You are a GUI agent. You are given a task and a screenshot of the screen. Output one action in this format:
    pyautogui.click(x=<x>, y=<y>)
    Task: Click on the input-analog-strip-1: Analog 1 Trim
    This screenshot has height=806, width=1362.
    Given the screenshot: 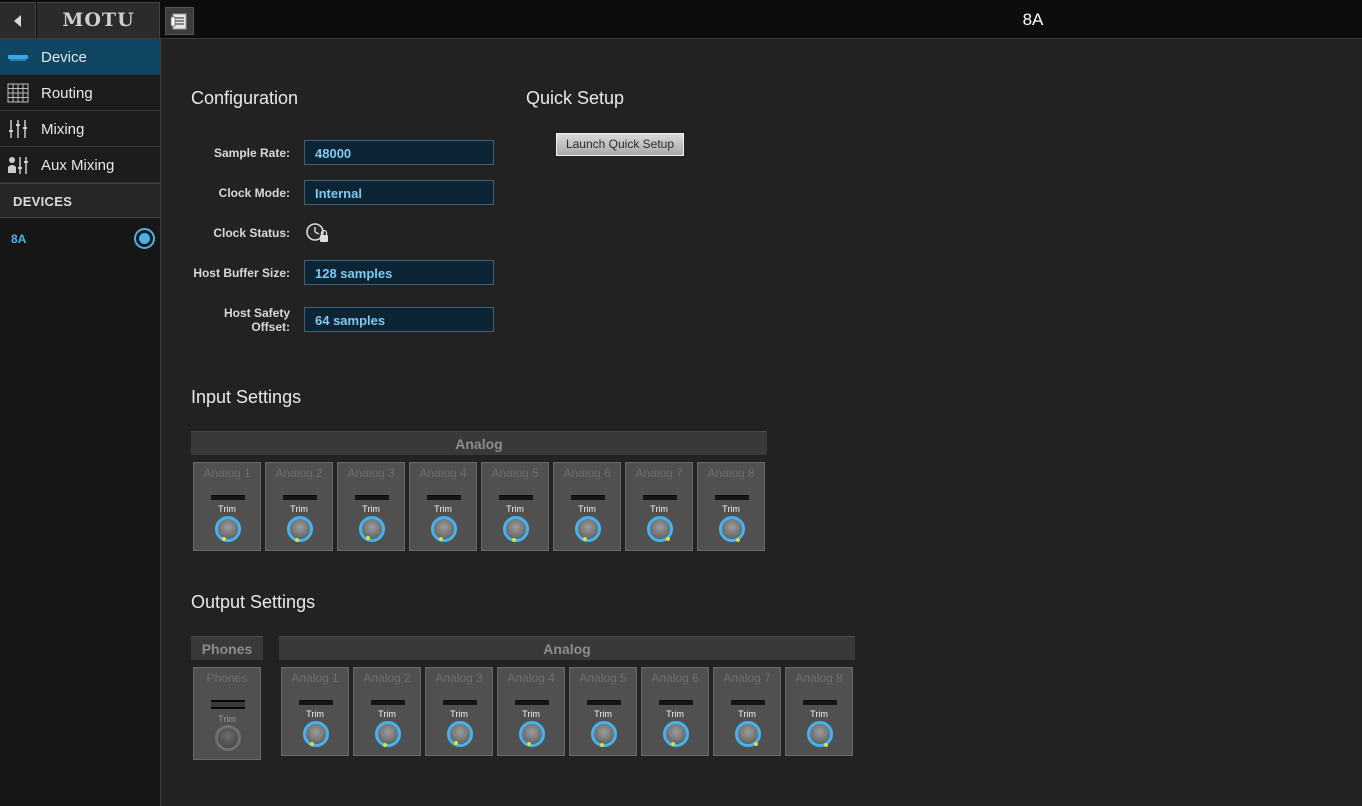 What is the action you would take?
    pyautogui.click(x=227, y=506)
    